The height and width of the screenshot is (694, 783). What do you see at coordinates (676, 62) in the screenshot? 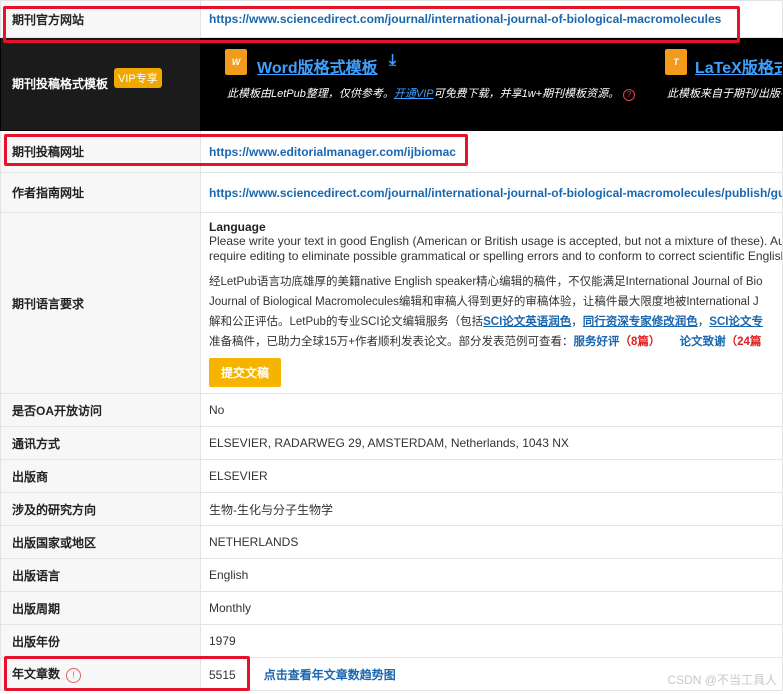
I see `latex-doc-icon: T` at bounding box center [676, 62].